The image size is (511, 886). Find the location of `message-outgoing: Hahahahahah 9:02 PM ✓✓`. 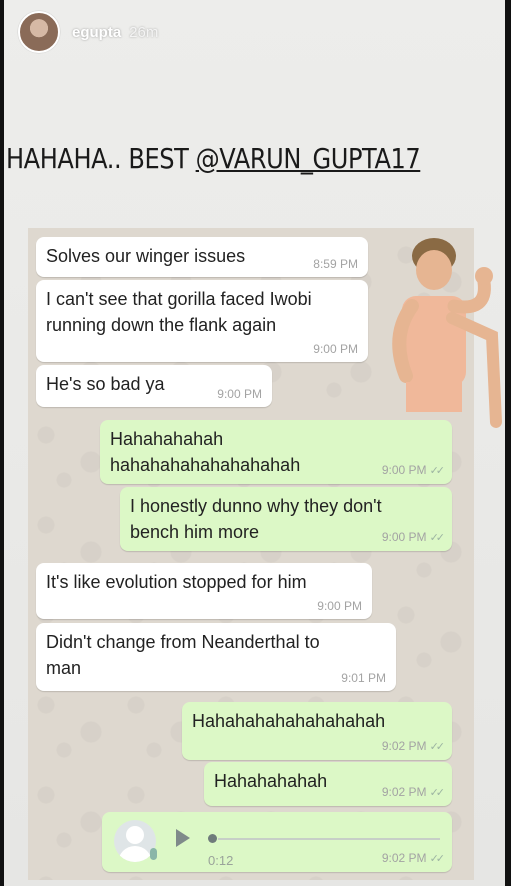

message-outgoing: Hahahahahah 9:02 PM ✓✓ is located at coordinates (328, 784).